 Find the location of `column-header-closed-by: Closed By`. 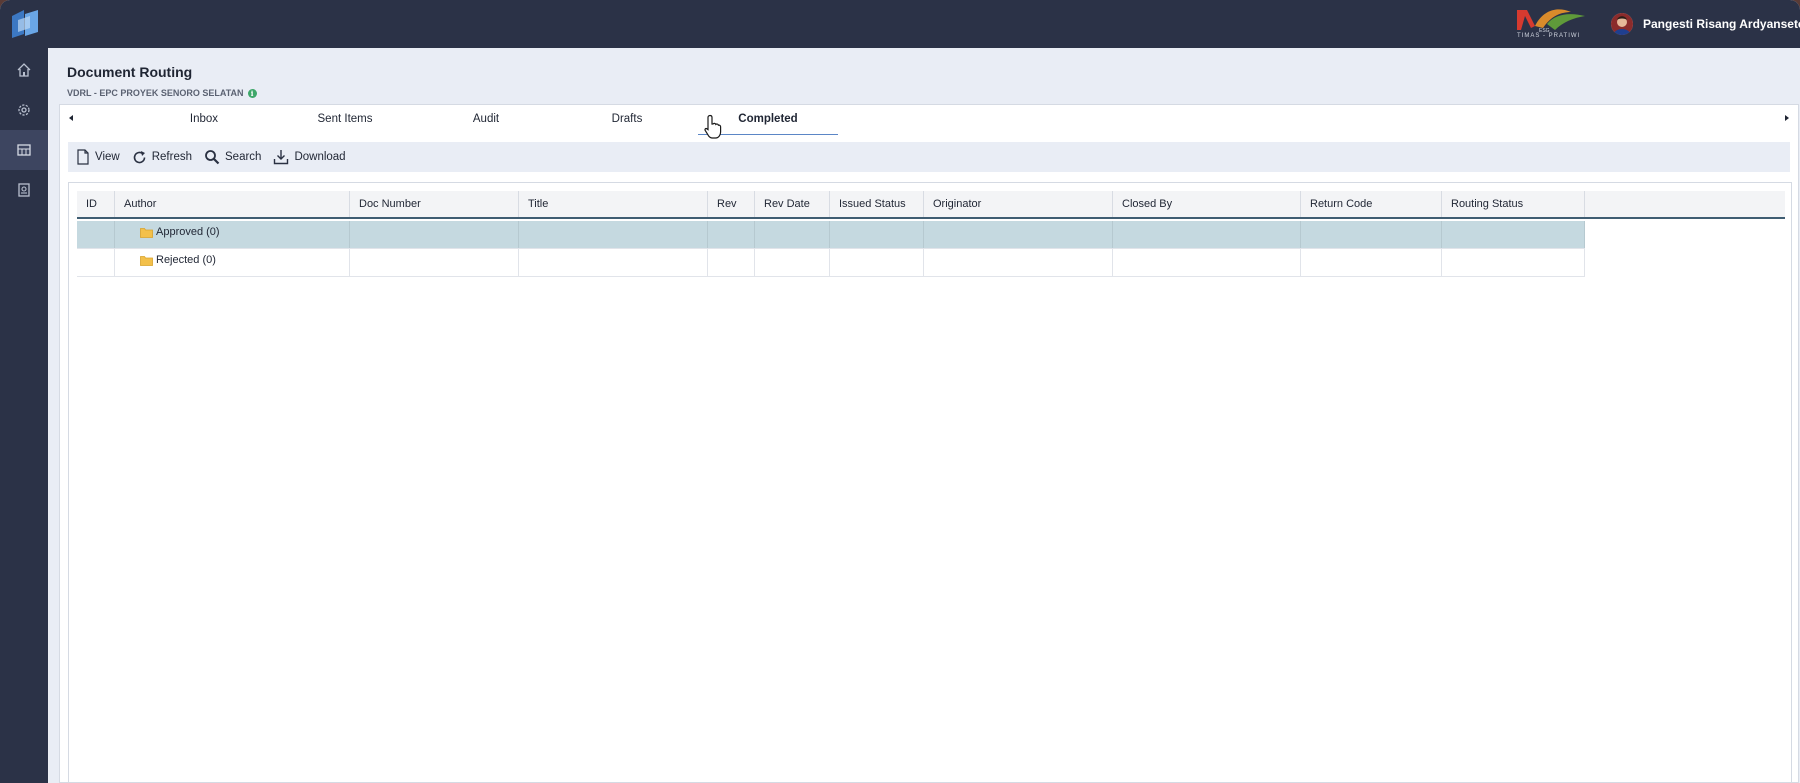

column-header-closed-by: Closed By is located at coordinates (1207, 204).